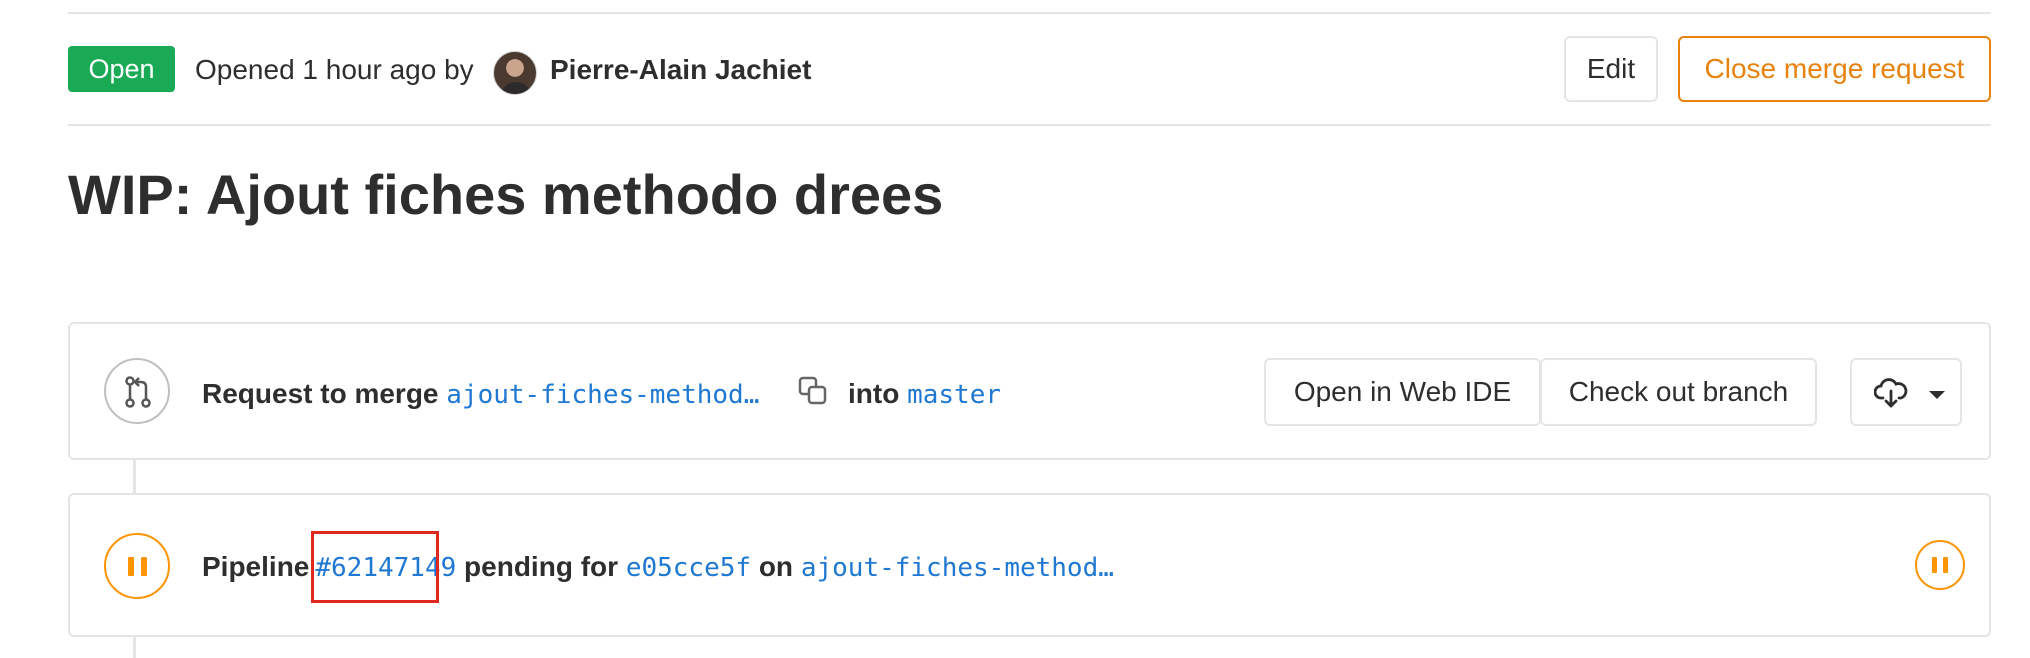 The height and width of the screenshot is (658, 2030). Describe the element at coordinates (874, 393) in the screenshot. I see `into-label: into` at that location.